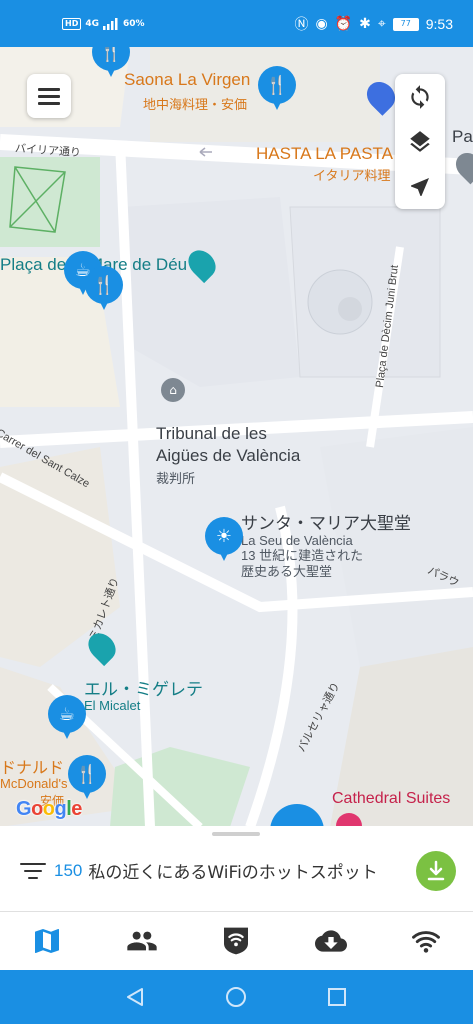 The width and height of the screenshot is (473, 1024). I want to click on battery-icon: 77, so click(405, 24).